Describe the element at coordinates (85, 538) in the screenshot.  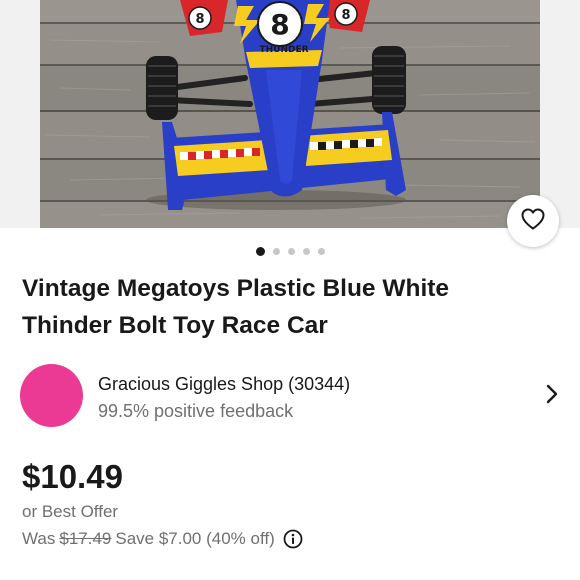
I see `original-price: $17.49` at that location.